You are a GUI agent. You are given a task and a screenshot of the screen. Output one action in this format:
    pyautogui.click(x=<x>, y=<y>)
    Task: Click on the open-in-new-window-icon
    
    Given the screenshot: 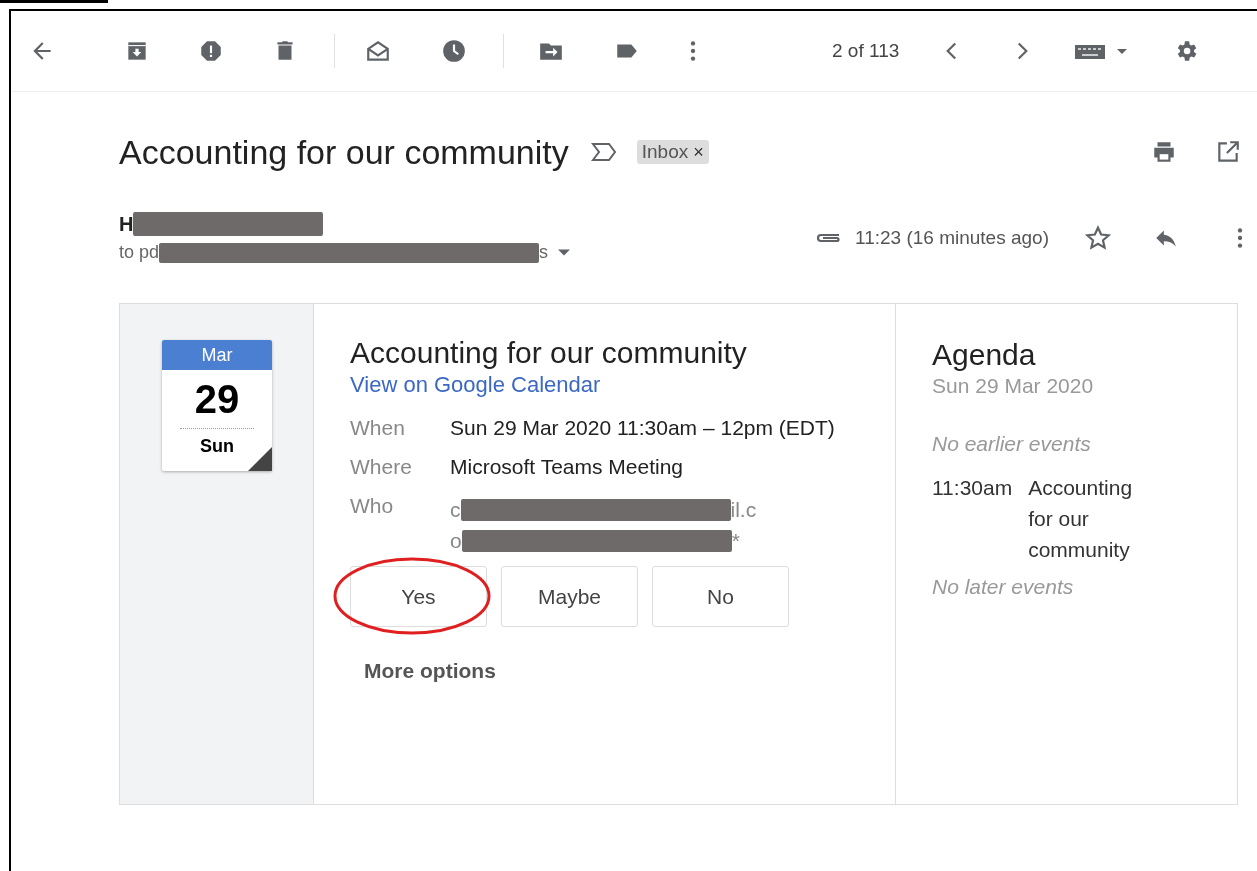 What is the action you would take?
    pyautogui.click(x=1228, y=152)
    